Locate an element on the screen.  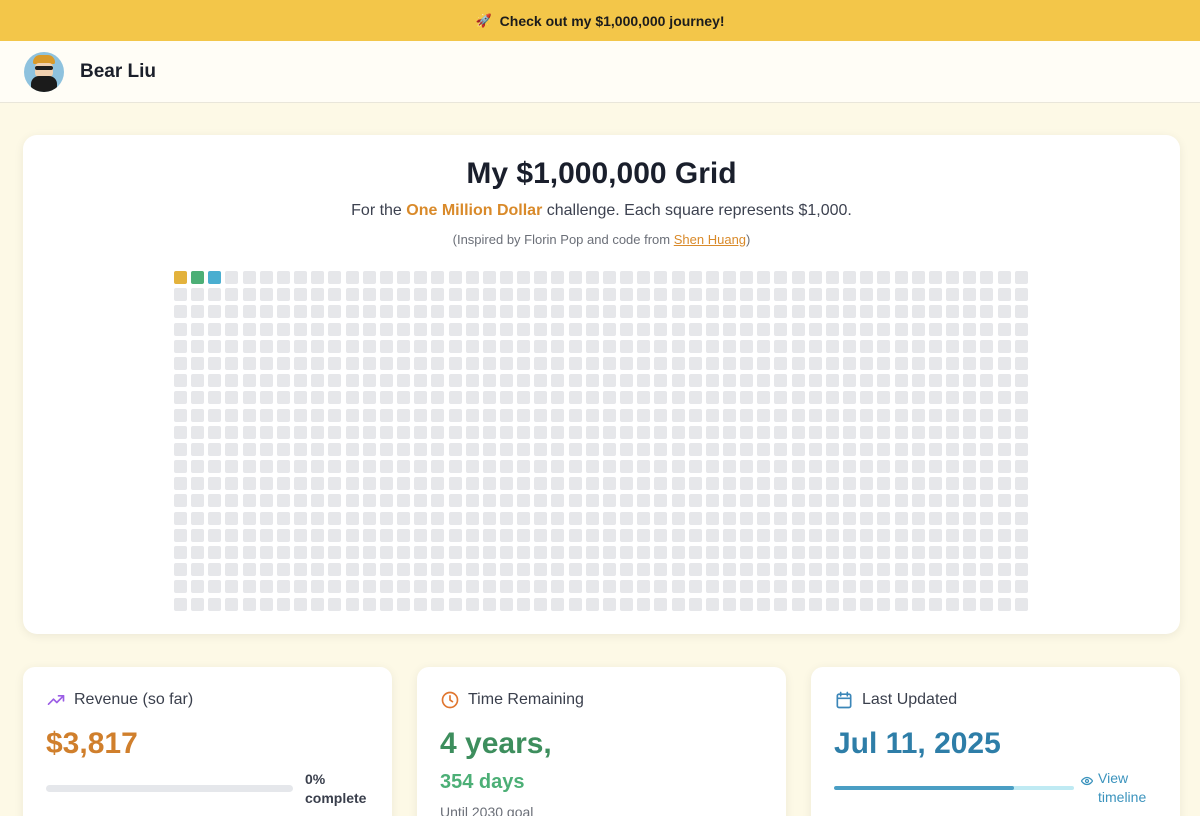
view-timeline-link: View timeline is located at coordinates (1119, 788).